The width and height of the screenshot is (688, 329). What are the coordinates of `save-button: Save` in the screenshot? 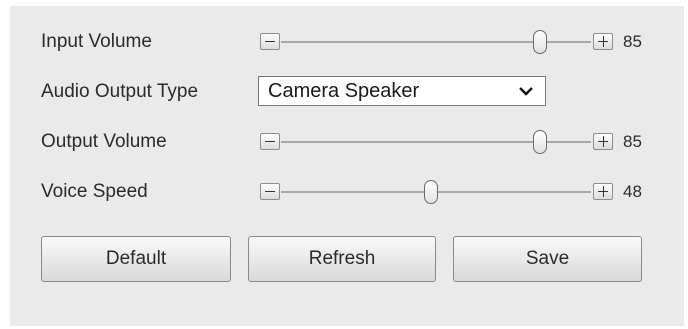 It's located at (547, 259).